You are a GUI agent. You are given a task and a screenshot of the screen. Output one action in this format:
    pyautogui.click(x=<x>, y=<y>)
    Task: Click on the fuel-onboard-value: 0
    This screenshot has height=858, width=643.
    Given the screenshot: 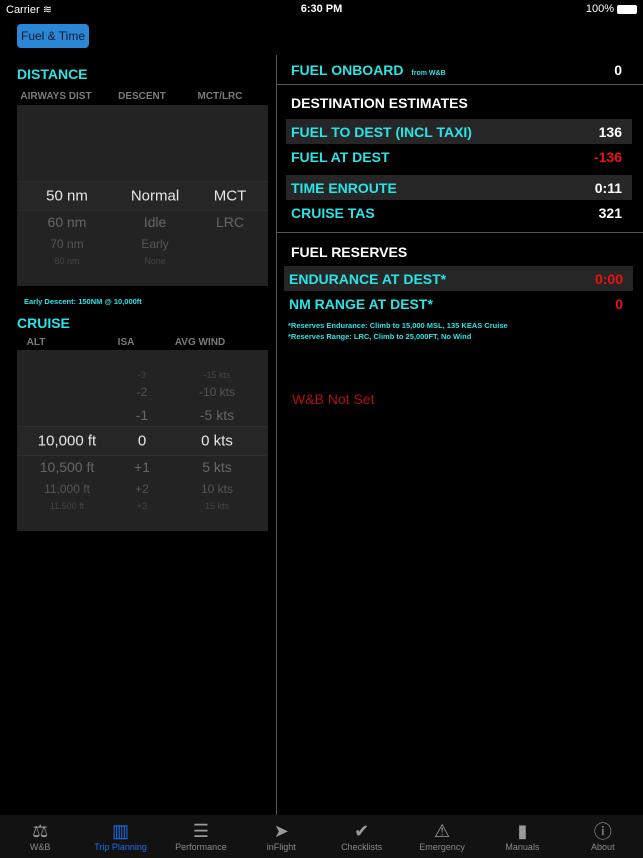 What is the action you would take?
    pyautogui.click(x=618, y=69)
    